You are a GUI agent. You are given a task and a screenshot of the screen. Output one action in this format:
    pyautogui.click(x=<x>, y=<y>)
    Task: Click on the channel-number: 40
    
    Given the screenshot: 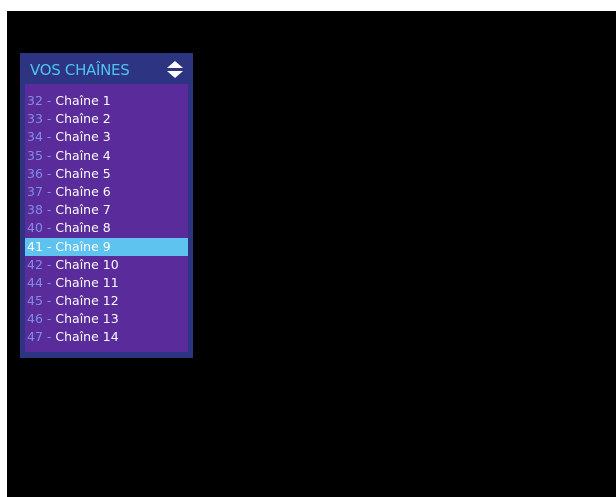 What is the action you would take?
    pyautogui.click(x=35, y=228)
    